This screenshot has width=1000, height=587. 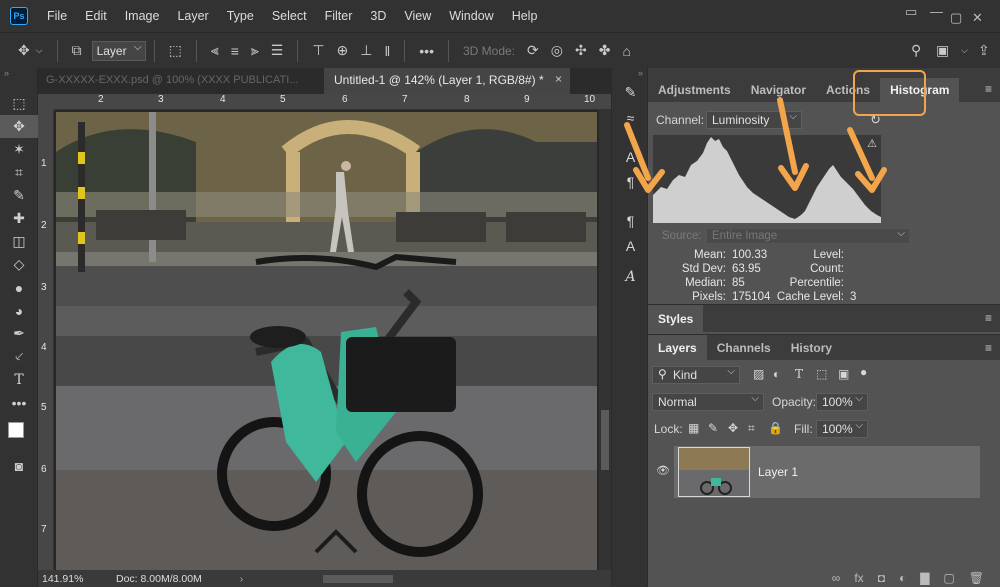 I want to click on close-button: ✕, so click(x=977, y=18).